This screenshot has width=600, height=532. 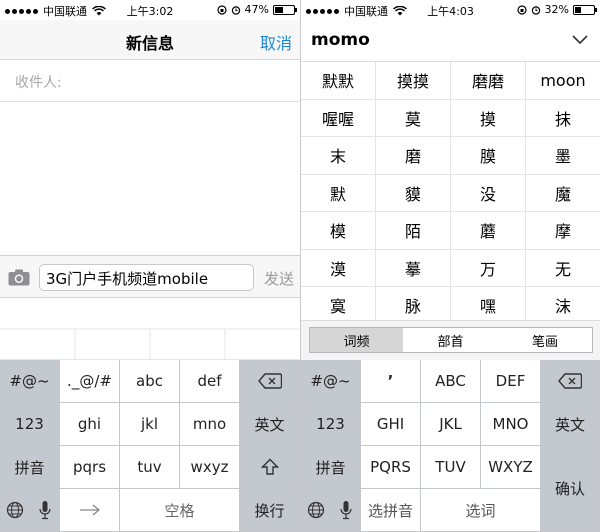 What do you see at coordinates (340, 40) in the screenshot?
I see `pinyin-composition: momo` at bounding box center [340, 40].